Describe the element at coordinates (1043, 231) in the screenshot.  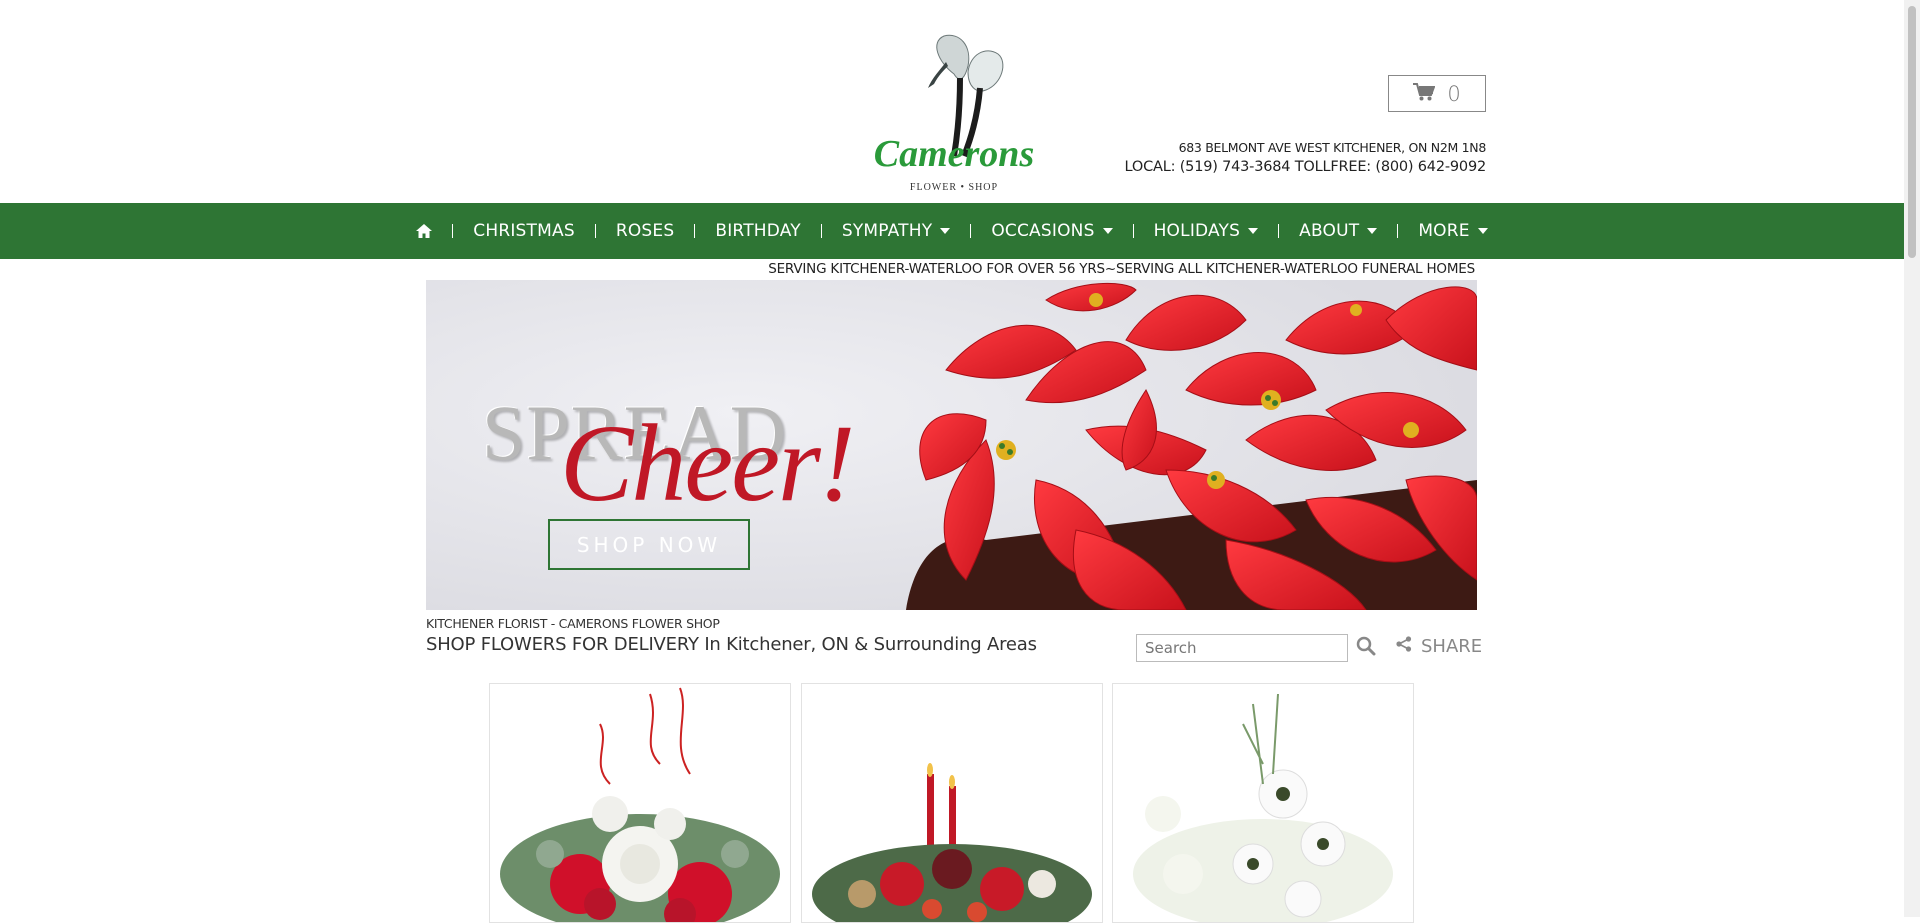
I see `nav-item-label: OCCASIONS` at that location.